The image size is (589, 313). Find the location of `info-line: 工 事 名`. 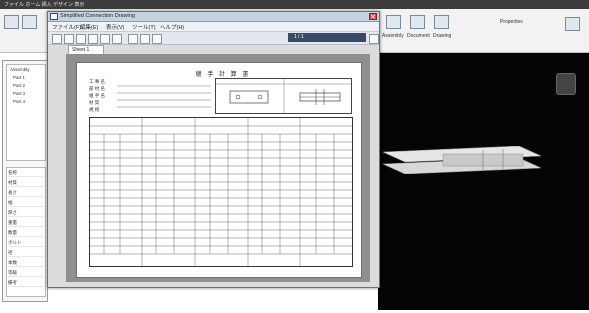

info-line: 工 事 名 is located at coordinates (97, 81).